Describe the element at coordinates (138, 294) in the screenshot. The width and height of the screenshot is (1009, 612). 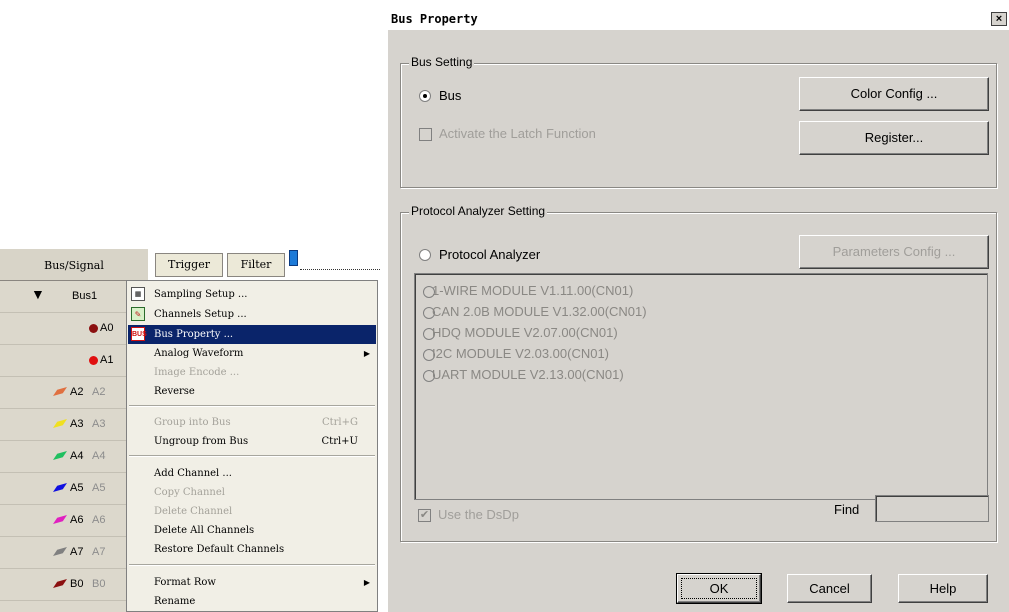
I see `sampling-icon: ▦` at that location.